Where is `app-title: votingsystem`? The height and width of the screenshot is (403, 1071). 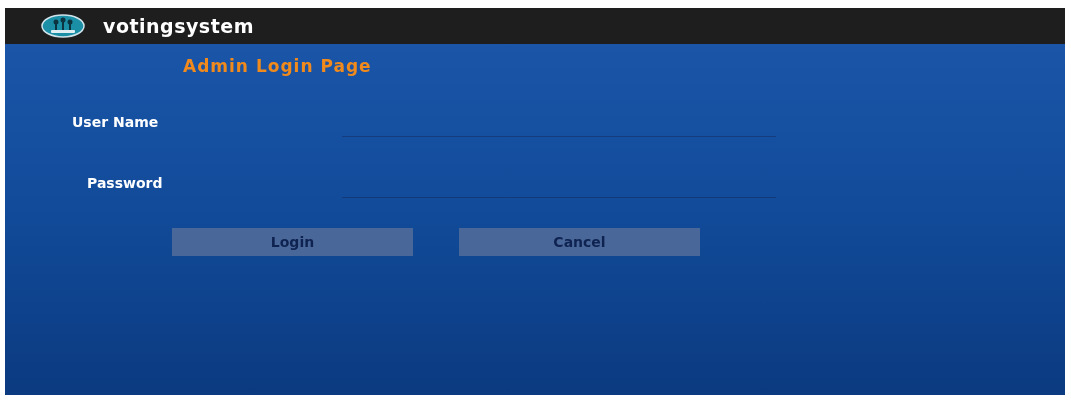
app-title: votingsystem is located at coordinates (178, 26).